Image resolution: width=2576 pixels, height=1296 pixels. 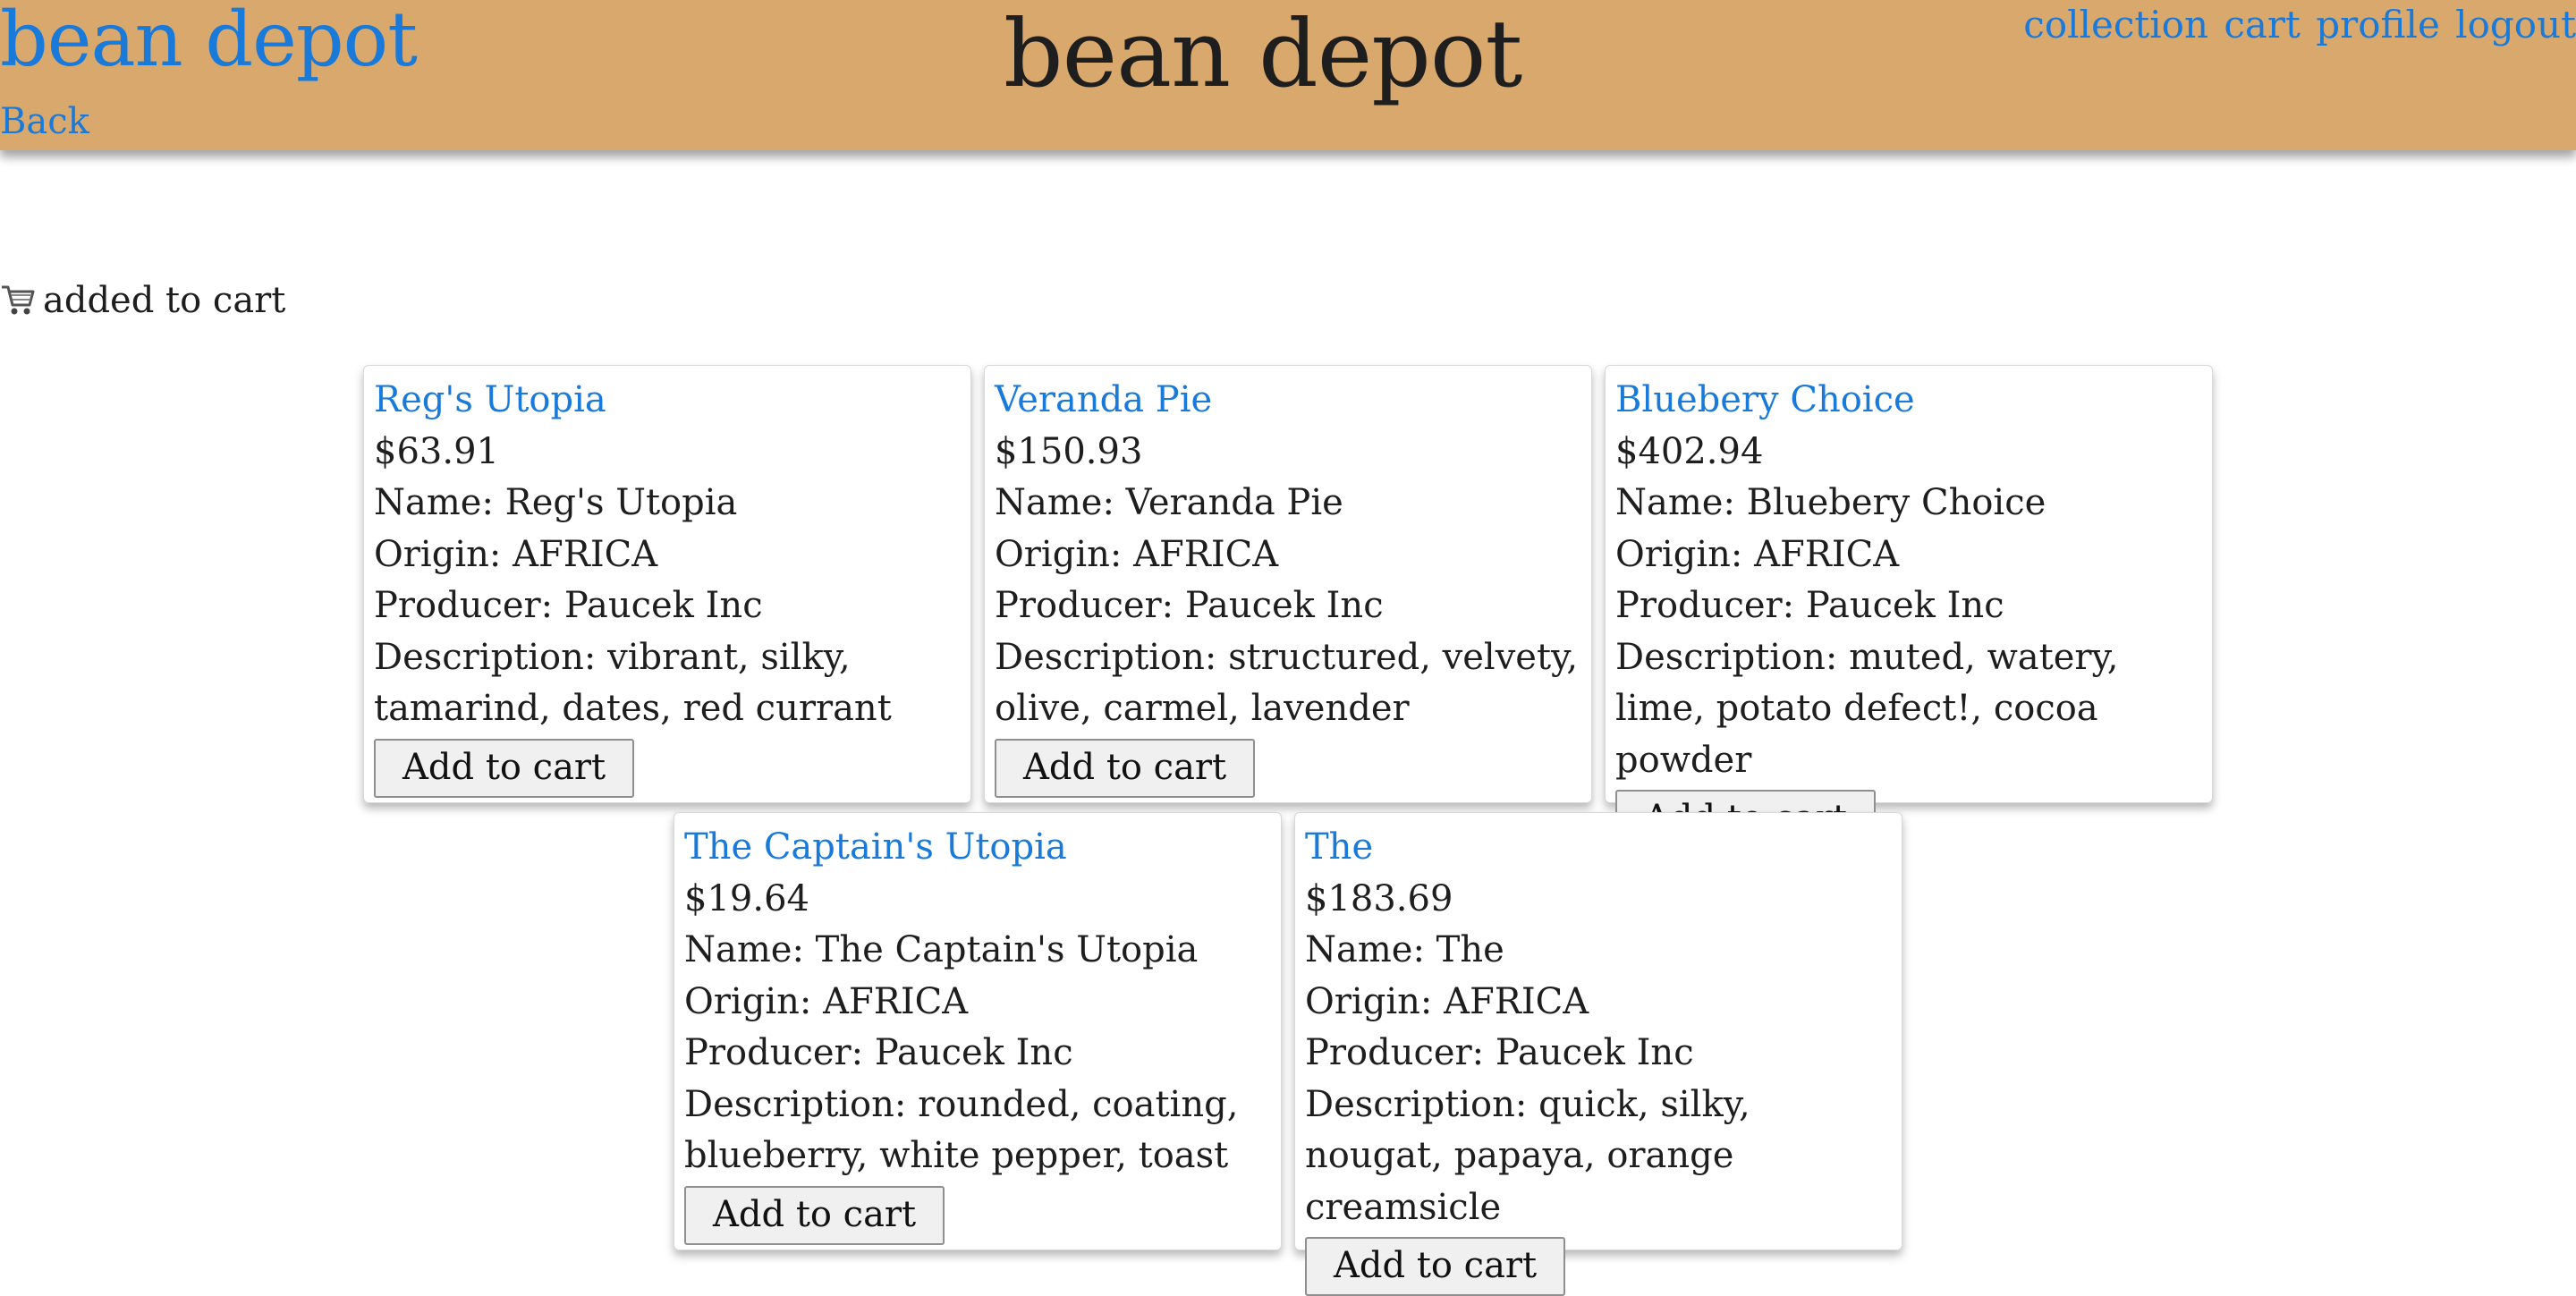 I want to click on product-name: The Captain's Utopia, so click(x=1007, y=949).